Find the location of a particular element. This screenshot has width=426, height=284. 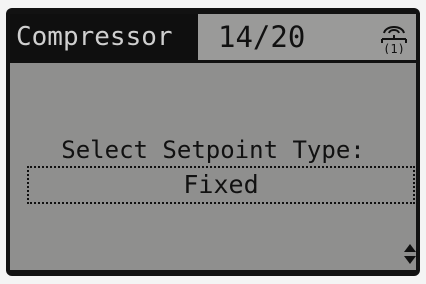

header-divider is located at coordinates (213, 61).